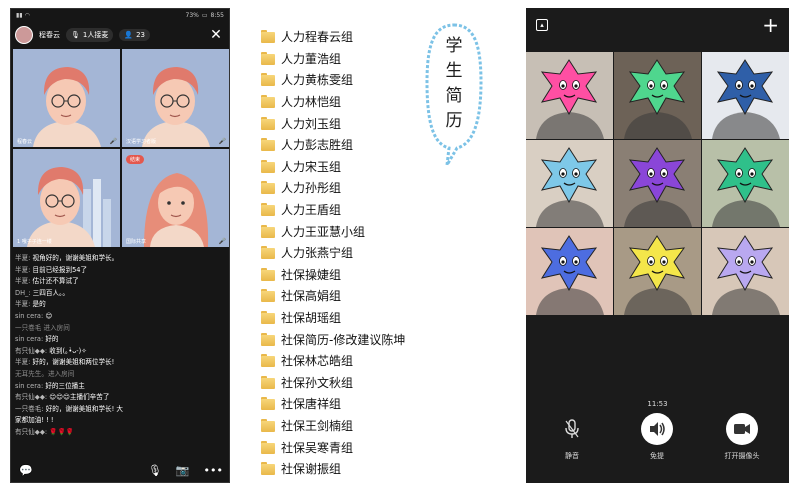 The height and width of the screenshot is (491, 799). Describe the element at coordinates (121, 329) in the screenshot. I see `chat-message: 一只卷毛 进入房间` at that location.